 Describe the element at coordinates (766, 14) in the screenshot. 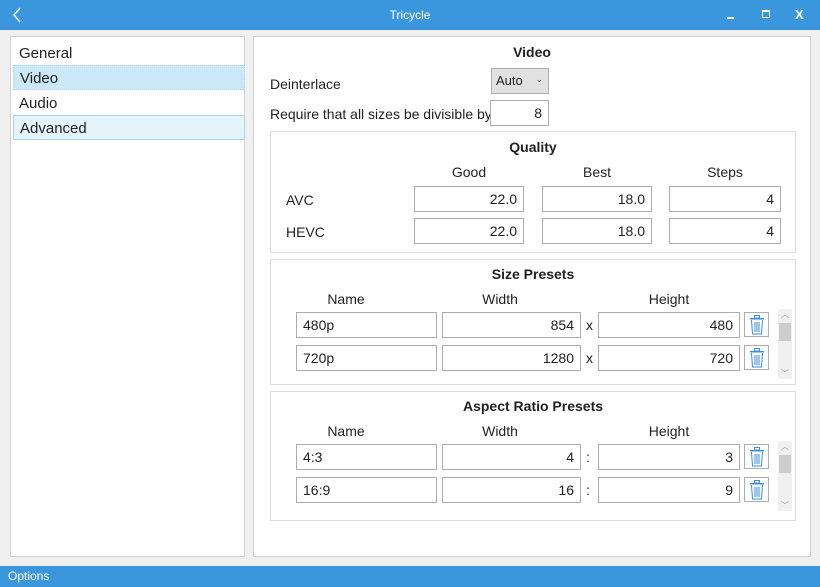

I see `maximize-icon` at that location.